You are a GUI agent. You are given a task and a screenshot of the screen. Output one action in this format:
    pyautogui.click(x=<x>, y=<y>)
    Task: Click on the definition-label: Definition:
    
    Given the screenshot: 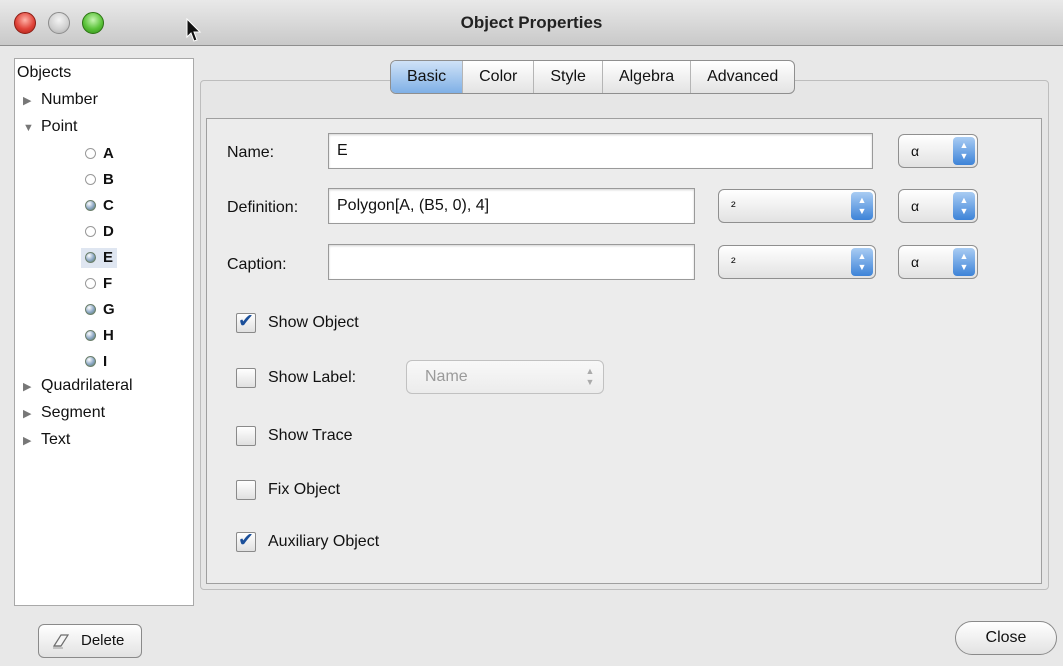 What is the action you would take?
    pyautogui.click(x=263, y=207)
    